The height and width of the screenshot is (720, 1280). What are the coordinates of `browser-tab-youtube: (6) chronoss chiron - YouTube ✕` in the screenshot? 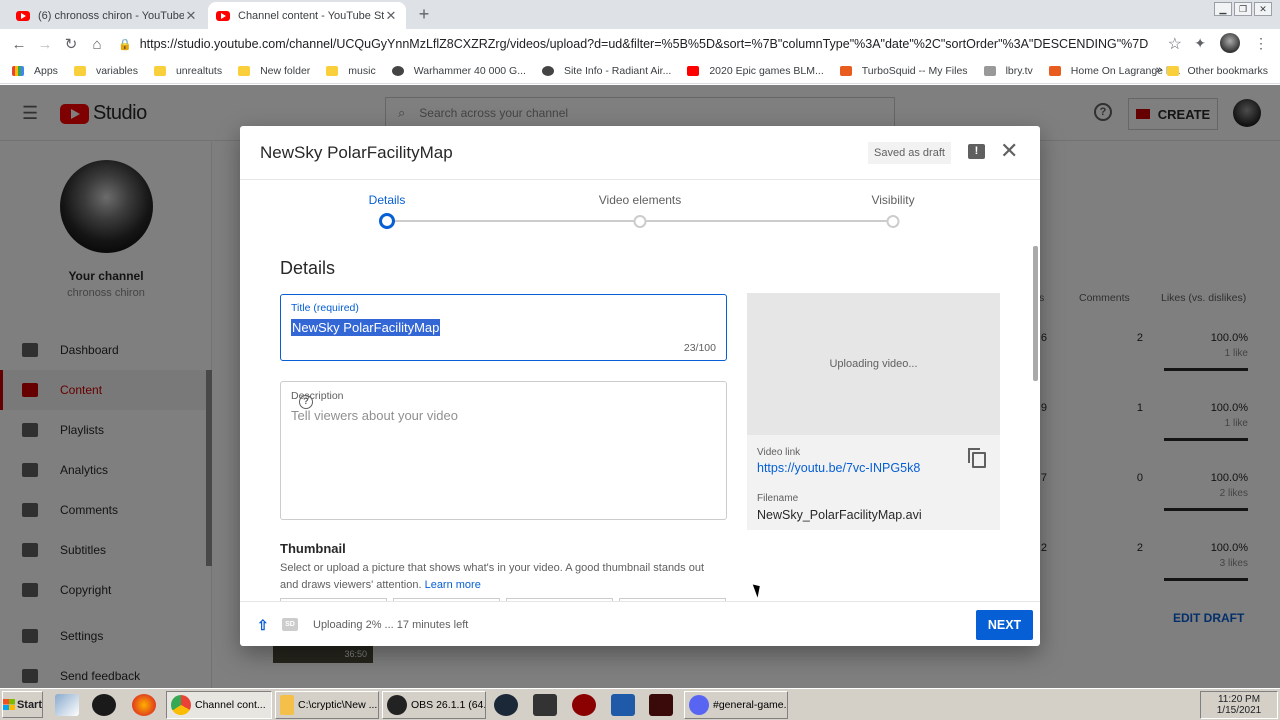 It's located at (107, 15).